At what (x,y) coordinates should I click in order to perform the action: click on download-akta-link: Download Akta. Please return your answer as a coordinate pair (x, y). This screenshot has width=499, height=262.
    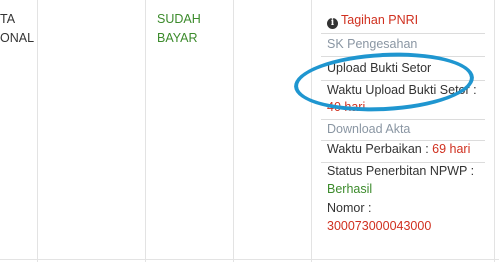
    Looking at the image, I should click on (409, 129).